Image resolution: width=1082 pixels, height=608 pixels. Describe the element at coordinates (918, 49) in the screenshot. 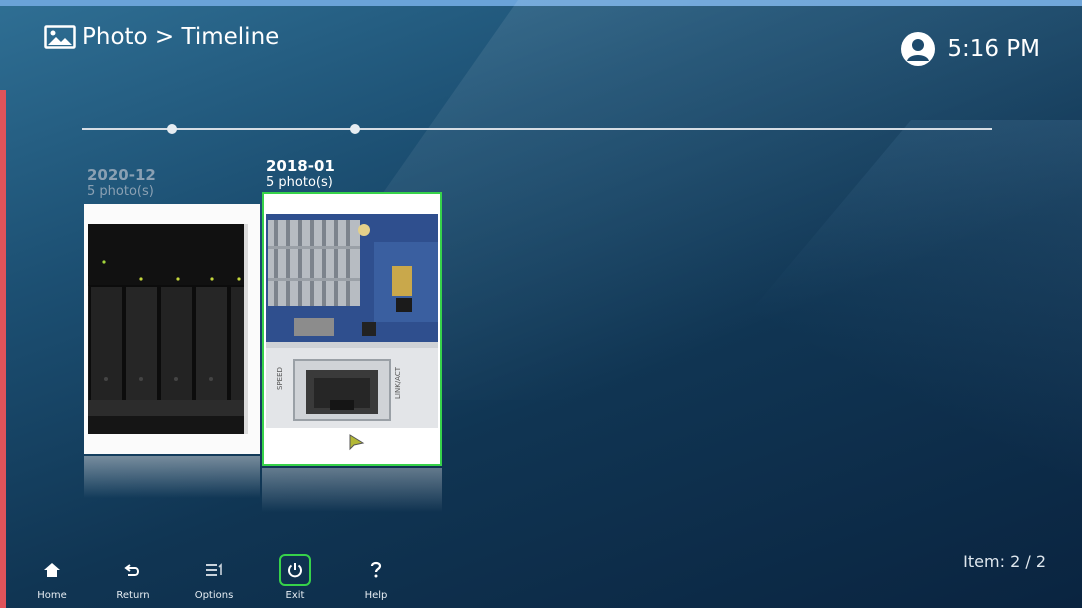

I see `user-avatar-icon` at that location.